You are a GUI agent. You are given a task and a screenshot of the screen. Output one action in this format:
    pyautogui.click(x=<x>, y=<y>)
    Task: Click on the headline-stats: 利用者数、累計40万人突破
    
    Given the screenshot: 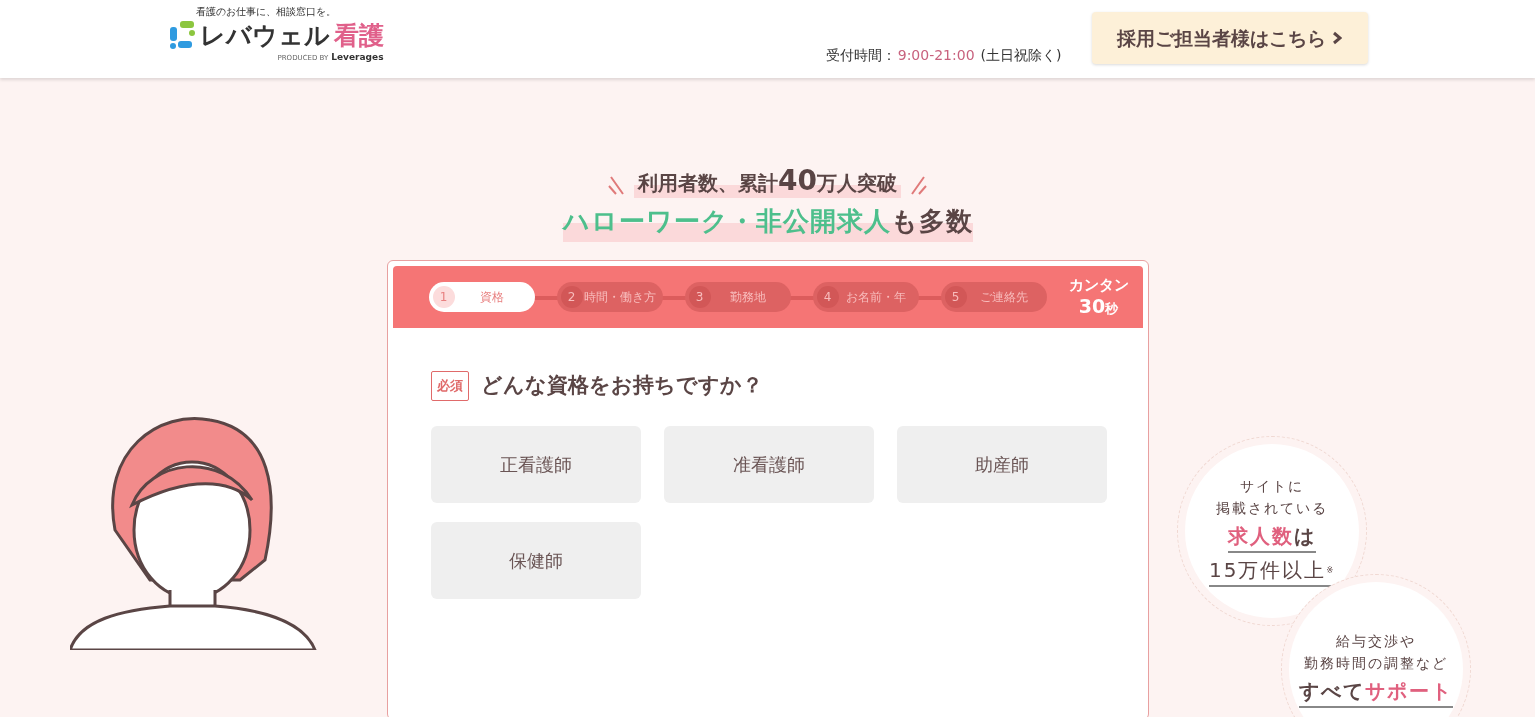 What is the action you would take?
    pyautogui.click(x=767, y=182)
    